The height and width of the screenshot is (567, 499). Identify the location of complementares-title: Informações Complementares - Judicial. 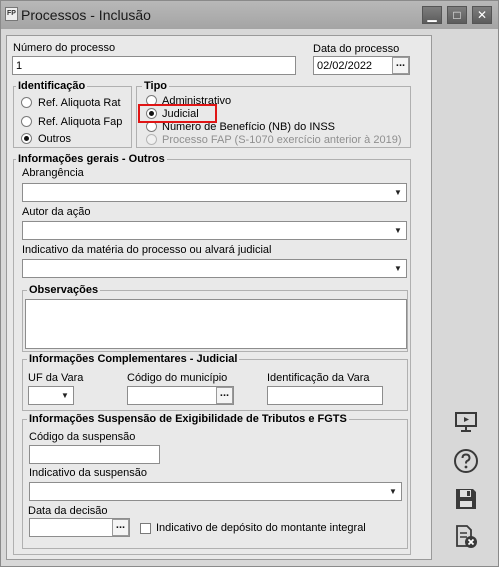
(133, 359).